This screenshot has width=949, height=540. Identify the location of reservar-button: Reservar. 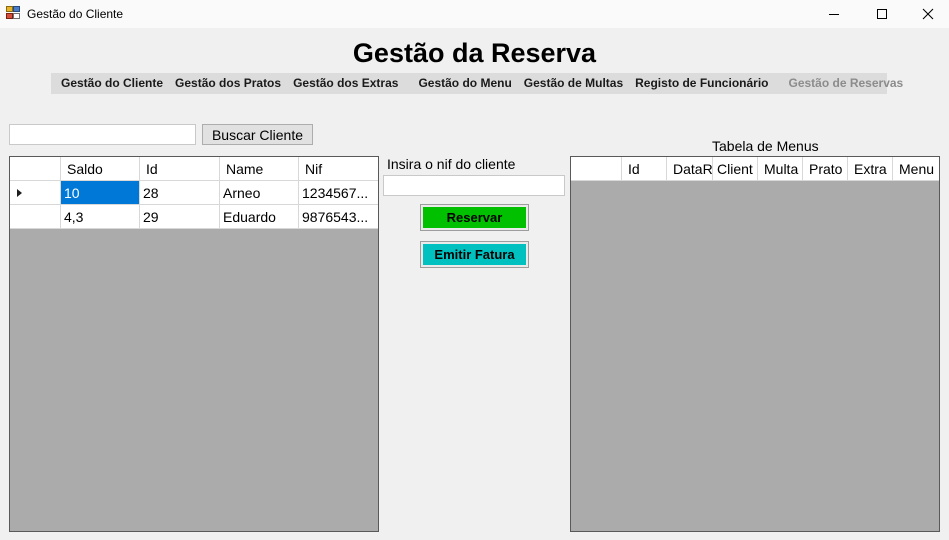
(474, 217).